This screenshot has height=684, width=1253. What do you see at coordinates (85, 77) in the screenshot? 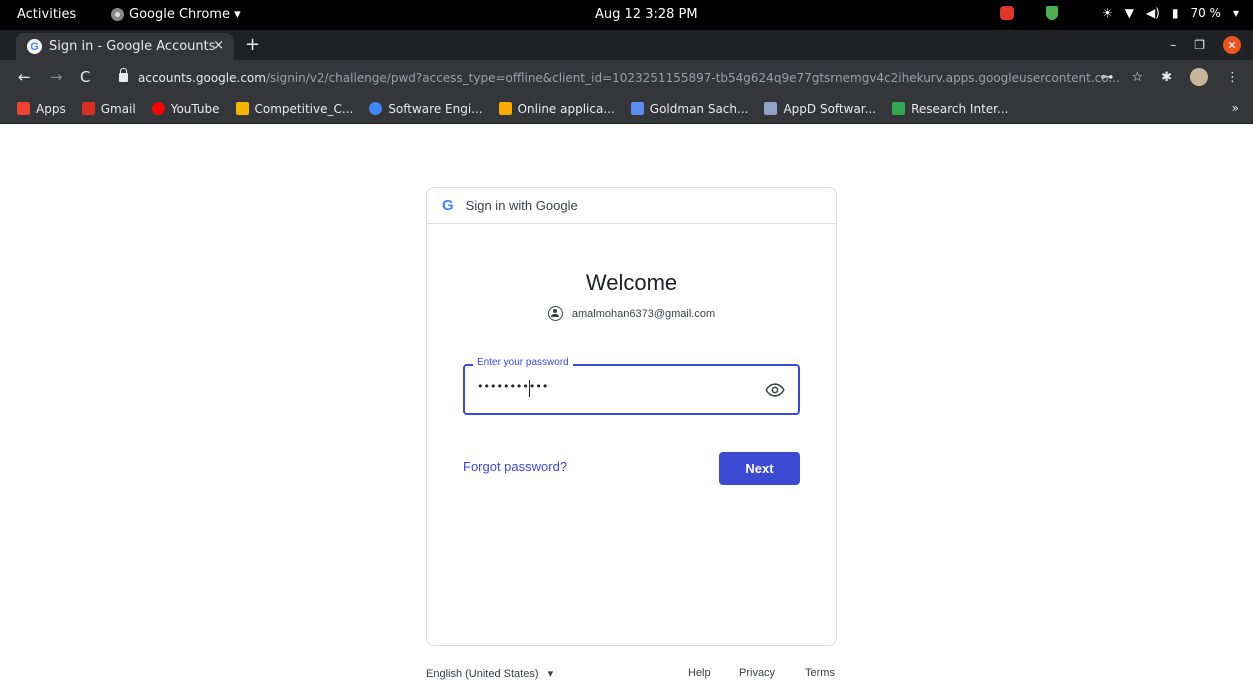
I see `reload-icon: C` at bounding box center [85, 77].